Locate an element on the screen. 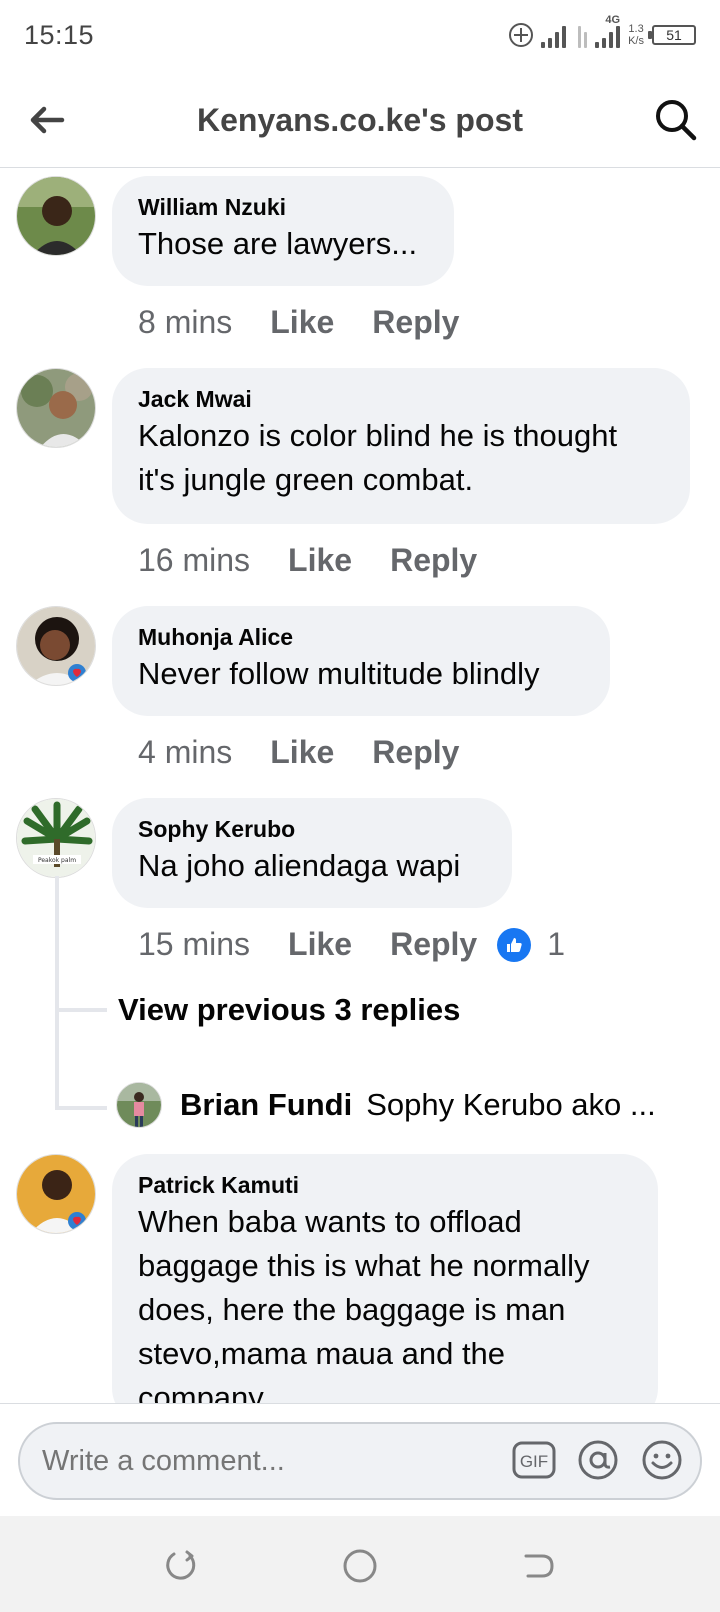 This screenshot has width=720, height=1612. mention-button is located at coordinates (598, 1460).